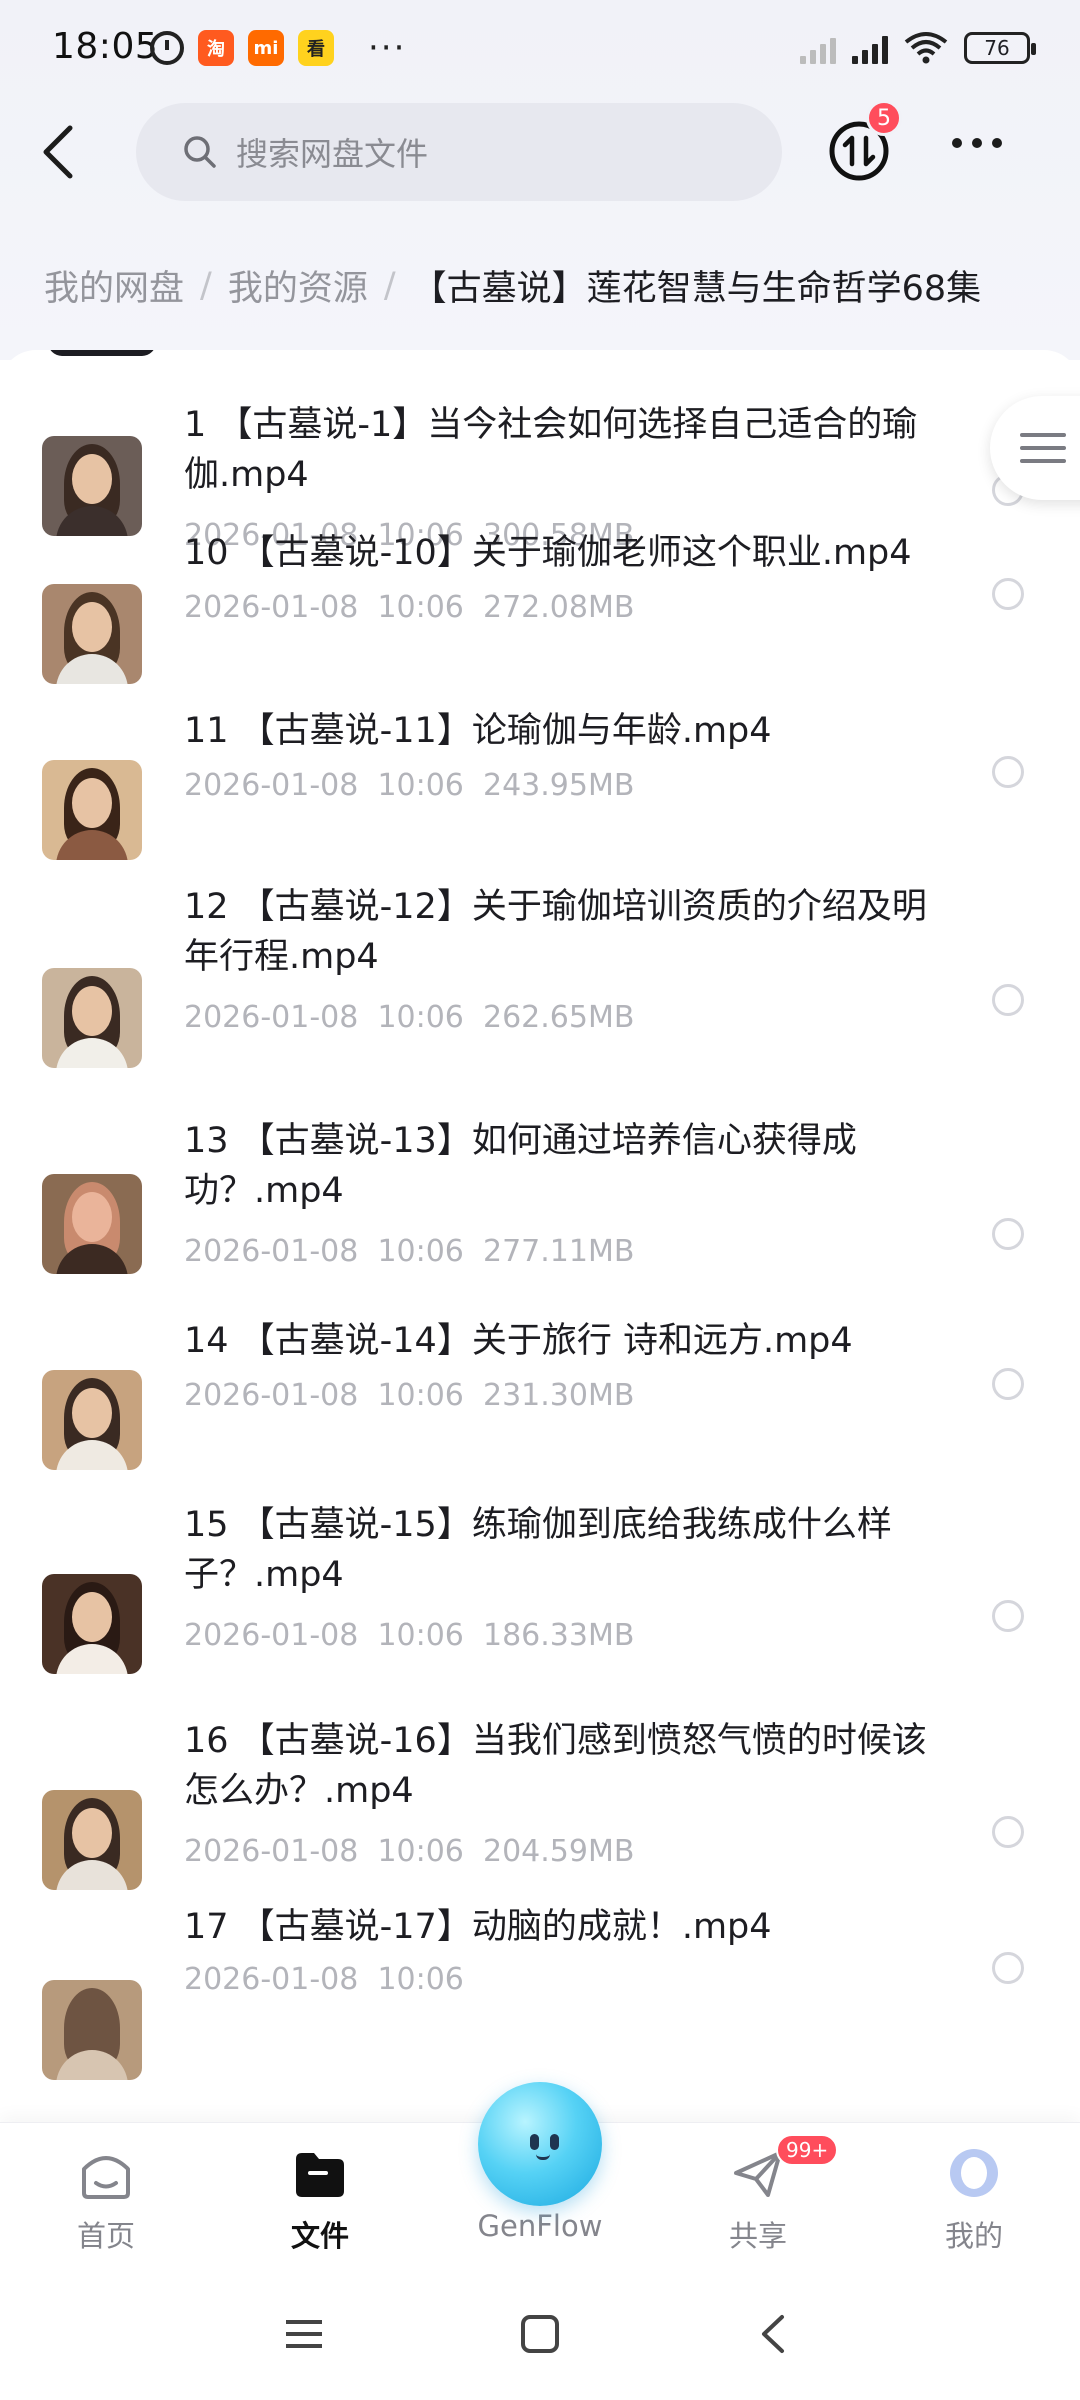 This screenshot has width=1080, height=2400. What do you see at coordinates (320, 2199) in the screenshot?
I see `nav-files: 文件` at bounding box center [320, 2199].